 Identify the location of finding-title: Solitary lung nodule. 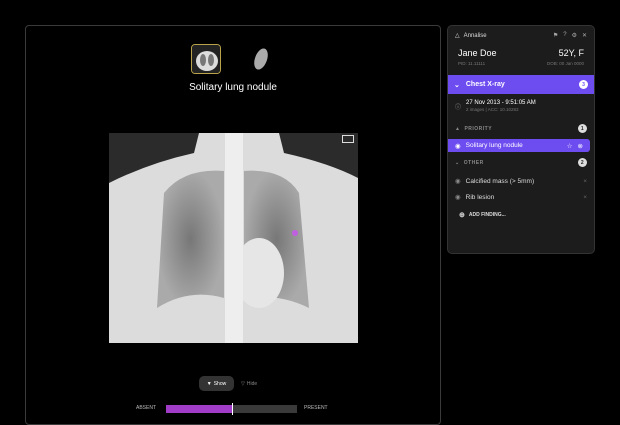
(233, 87).